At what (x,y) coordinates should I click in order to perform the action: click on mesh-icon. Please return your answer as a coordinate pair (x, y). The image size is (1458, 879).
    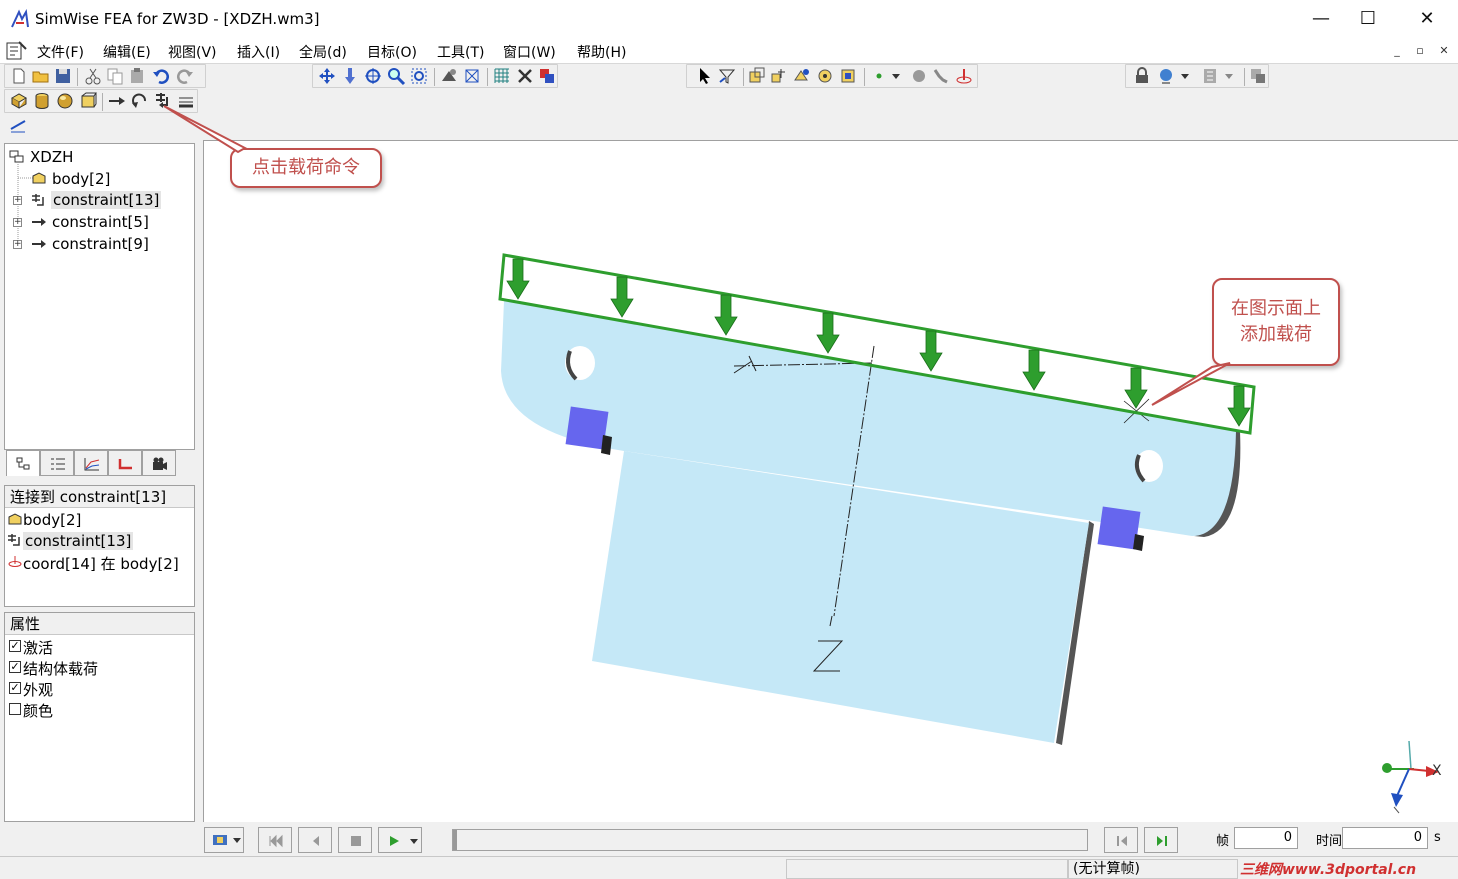
    Looking at the image, I should click on (757, 76).